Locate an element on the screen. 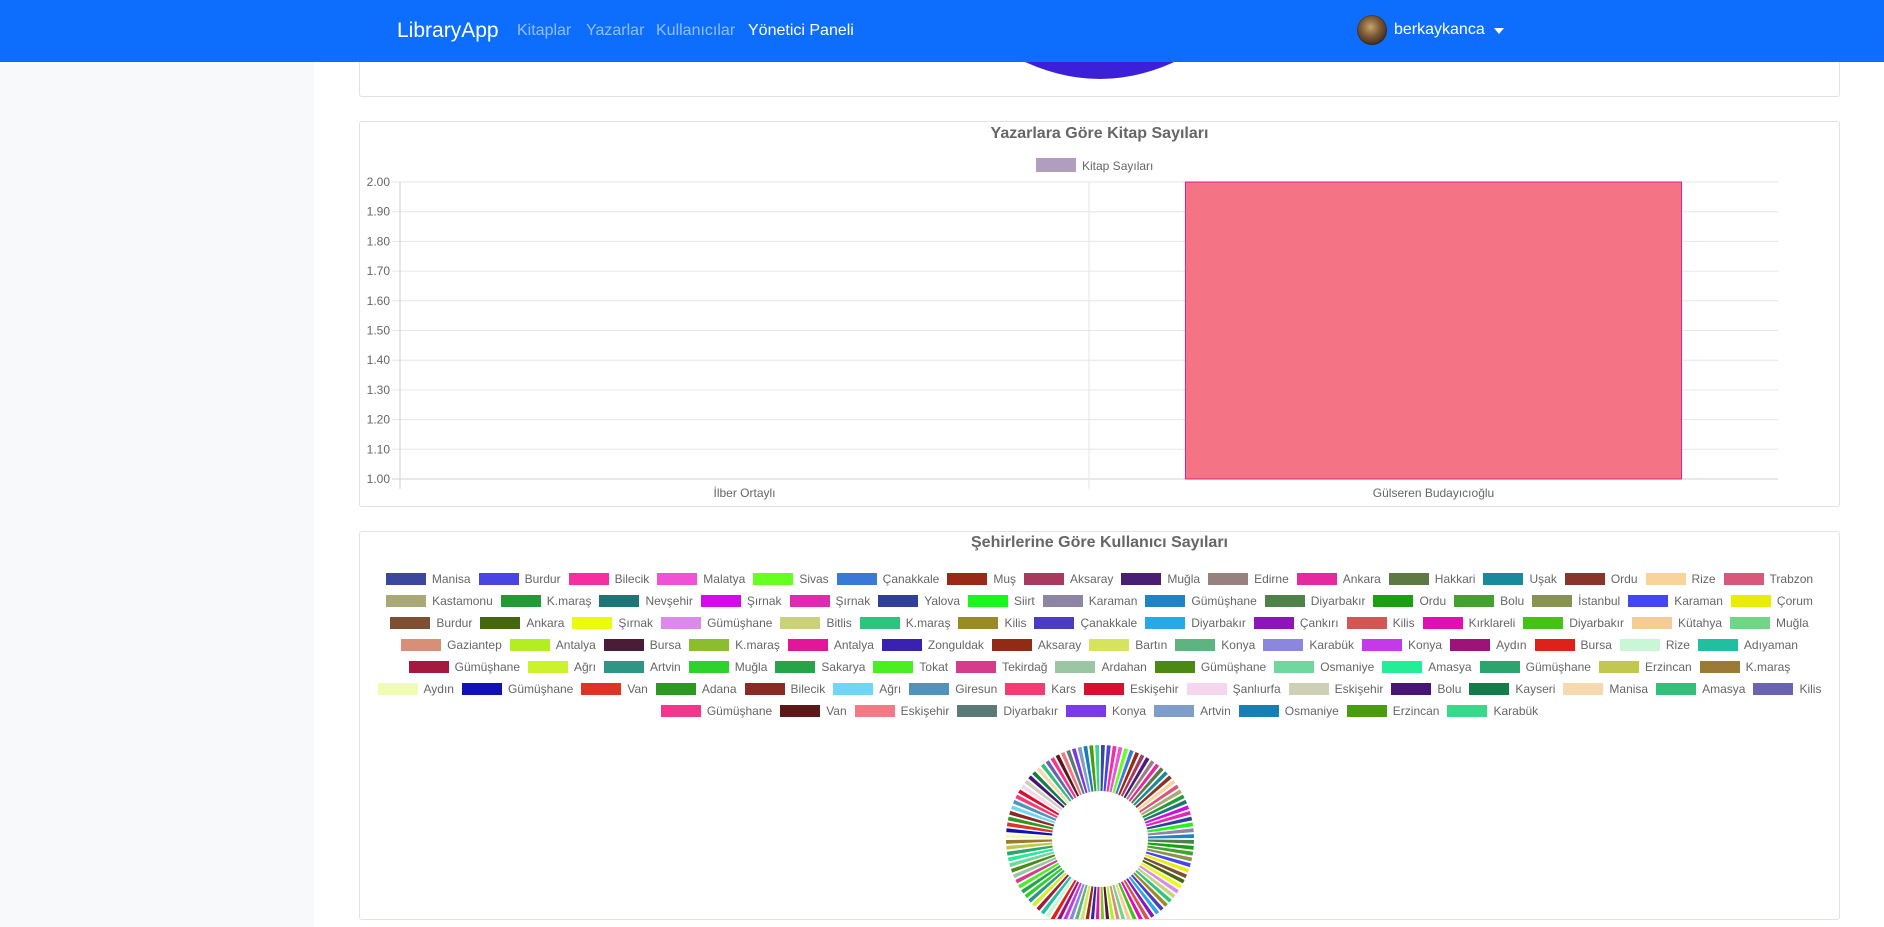 The image size is (1884, 927). y-tick-label: 1.80 is located at coordinates (379, 241).